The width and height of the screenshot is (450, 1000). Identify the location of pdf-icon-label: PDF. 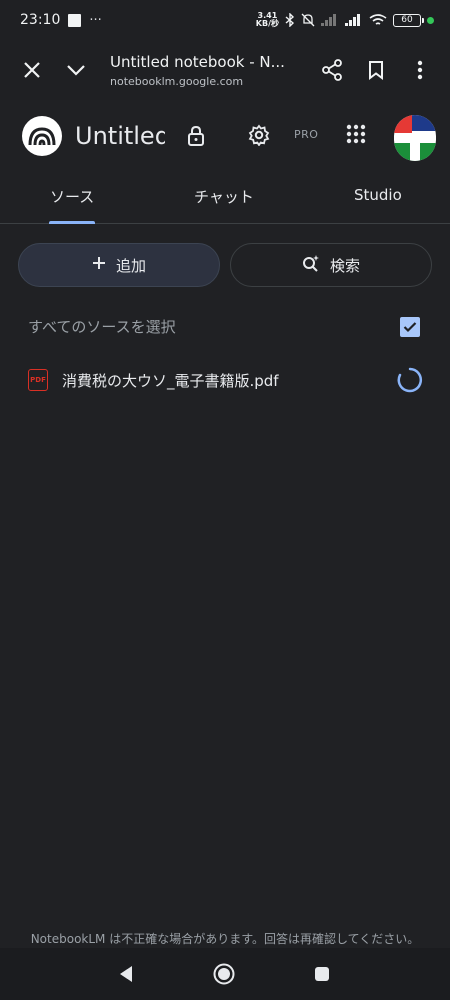
(38, 380).